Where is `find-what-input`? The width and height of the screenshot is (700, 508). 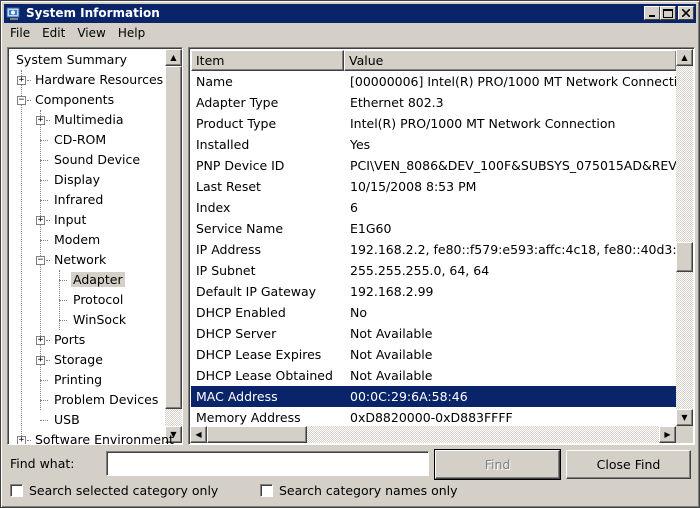 find-what-input is located at coordinates (267, 463).